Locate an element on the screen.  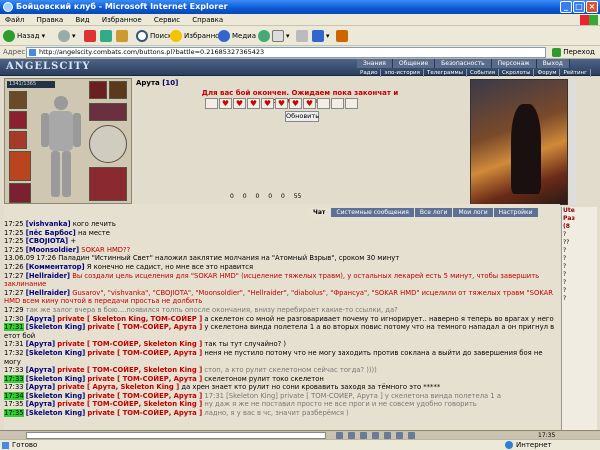
tab-chat: Чат is located at coordinates (319, 212).